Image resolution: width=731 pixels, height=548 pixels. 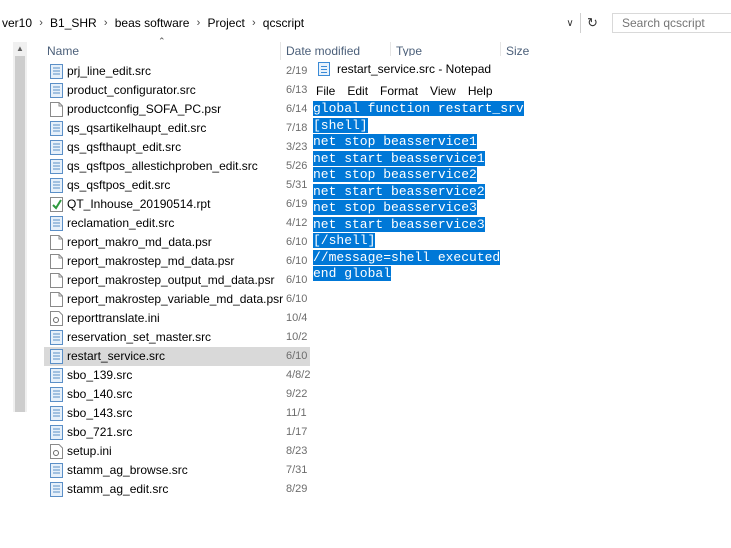 What do you see at coordinates (17, 23) in the screenshot?
I see `breadcrumb-item: ver10` at bounding box center [17, 23].